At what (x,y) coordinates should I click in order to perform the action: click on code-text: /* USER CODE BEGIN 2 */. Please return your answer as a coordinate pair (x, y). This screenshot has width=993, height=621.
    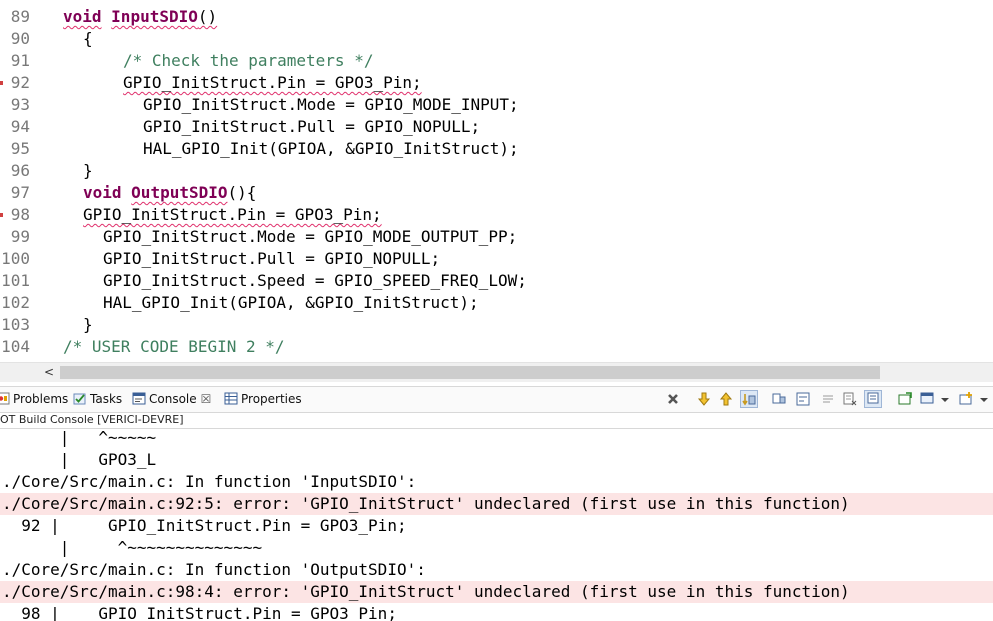
    Looking at the image, I should click on (174, 347).